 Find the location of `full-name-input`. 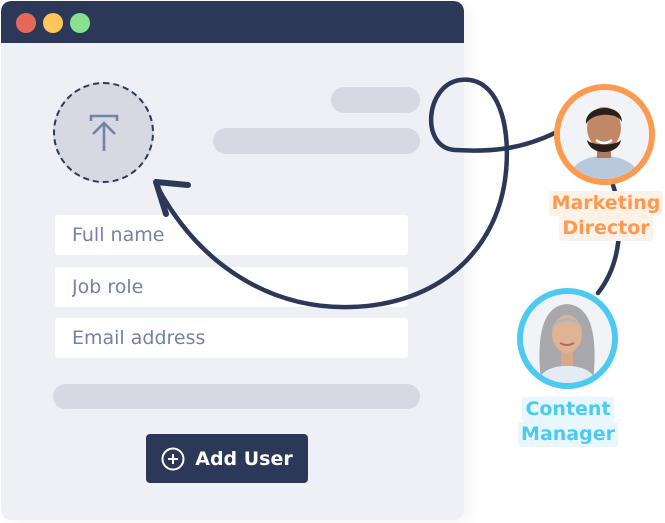

full-name-input is located at coordinates (231, 235).